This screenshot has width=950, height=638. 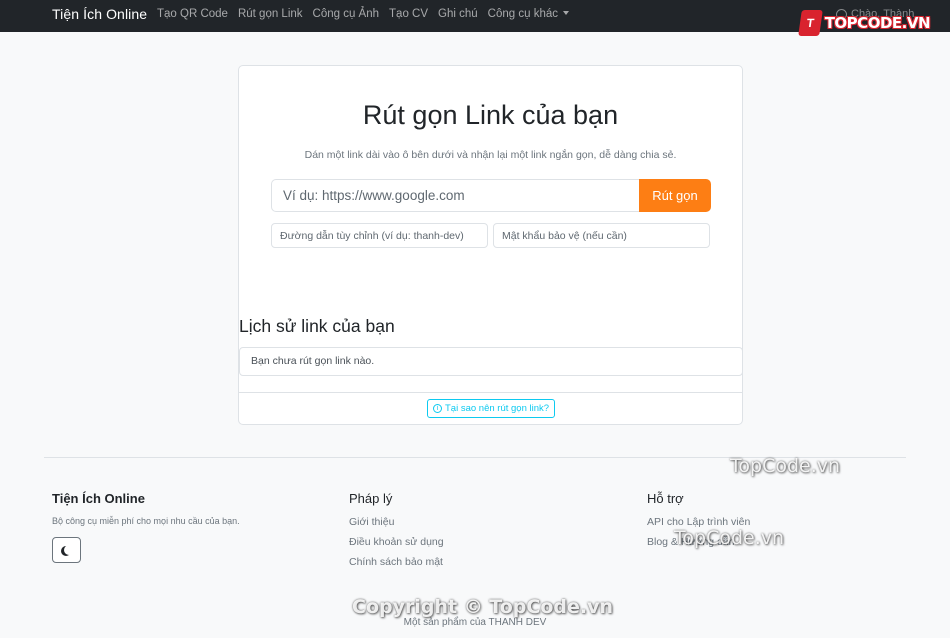 I want to click on footer-link-terms: Điều khoản sử dụng, so click(x=396, y=542).